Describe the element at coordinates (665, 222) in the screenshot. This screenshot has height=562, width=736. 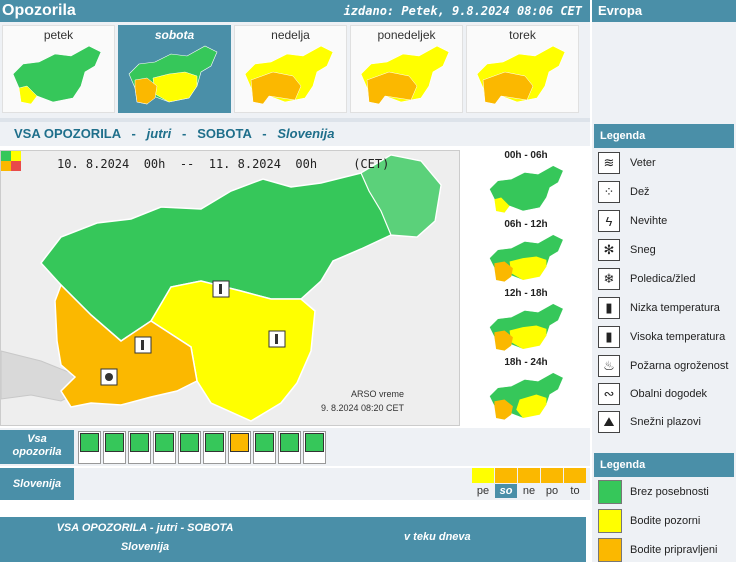
I see `legend-item: ϟ Nevihte` at that location.